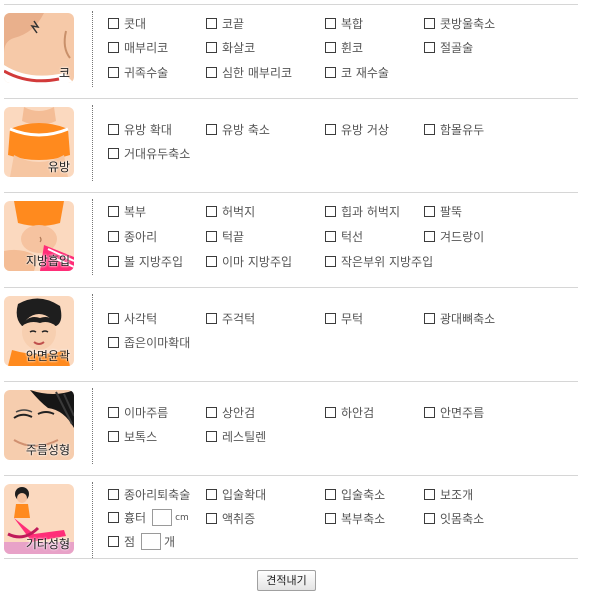 The width and height of the screenshot is (593, 605). Describe the element at coordinates (151, 541) in the screenshot. I see `mole-count-input` at that location.